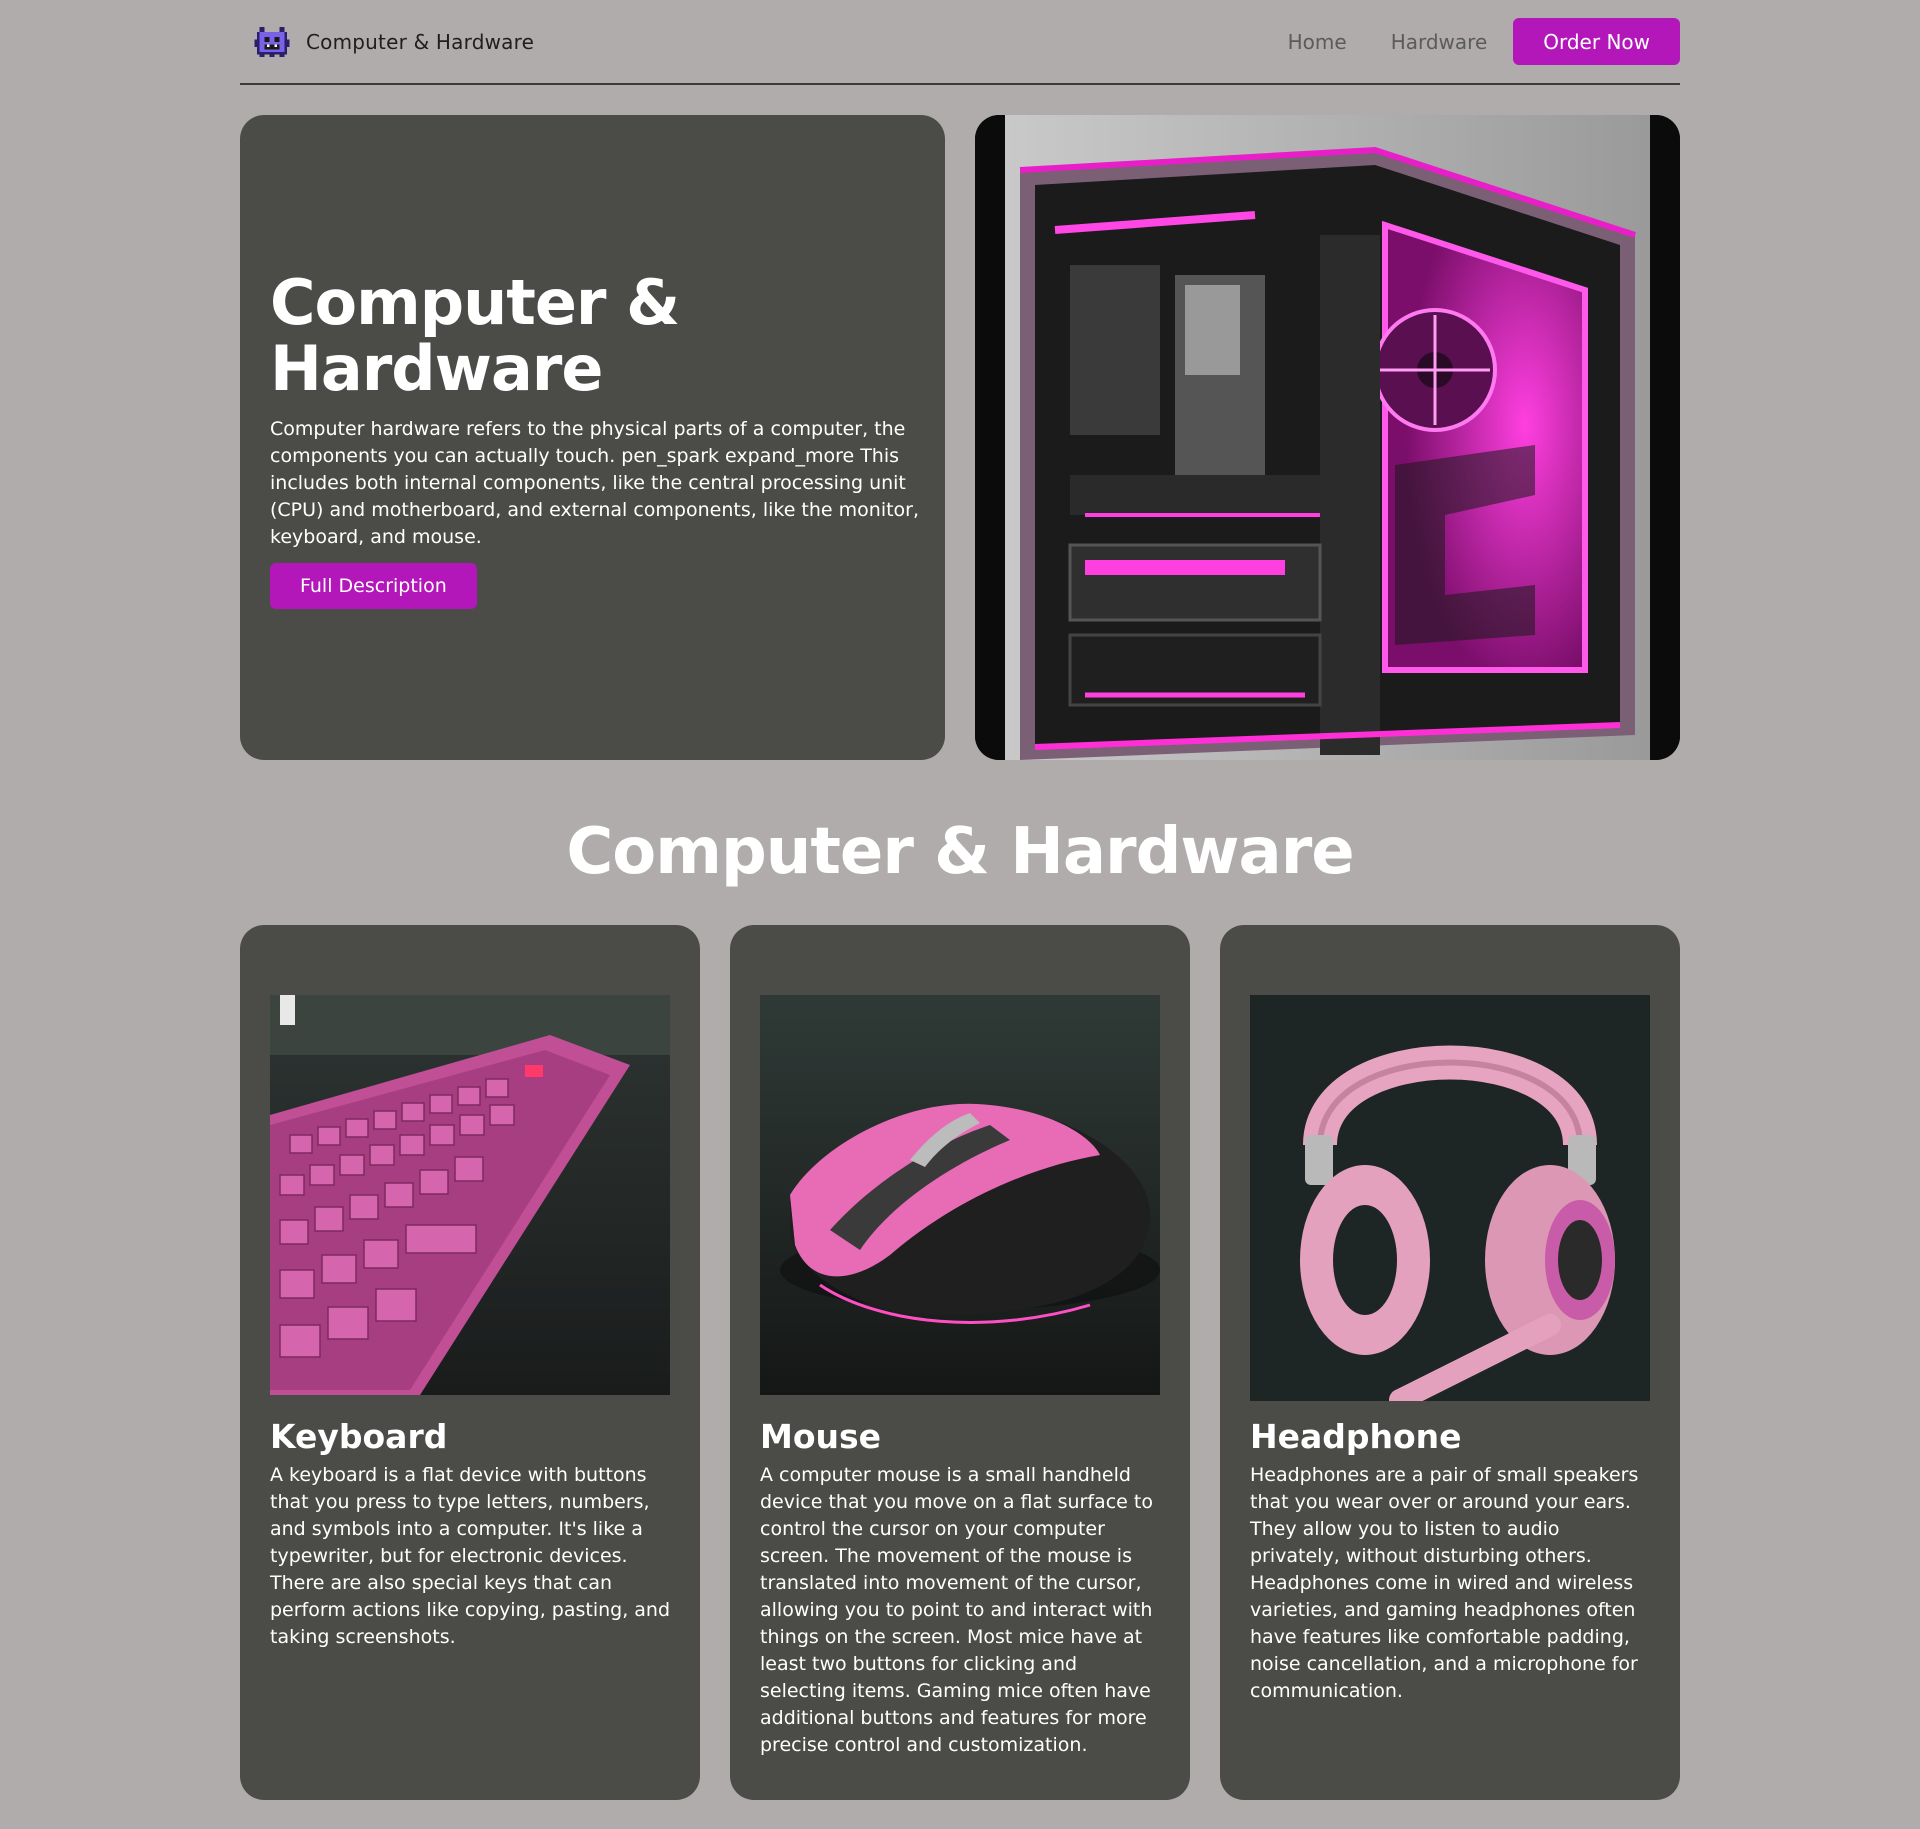  I want to click on nav-link-home: Home, so click(1317, 42).